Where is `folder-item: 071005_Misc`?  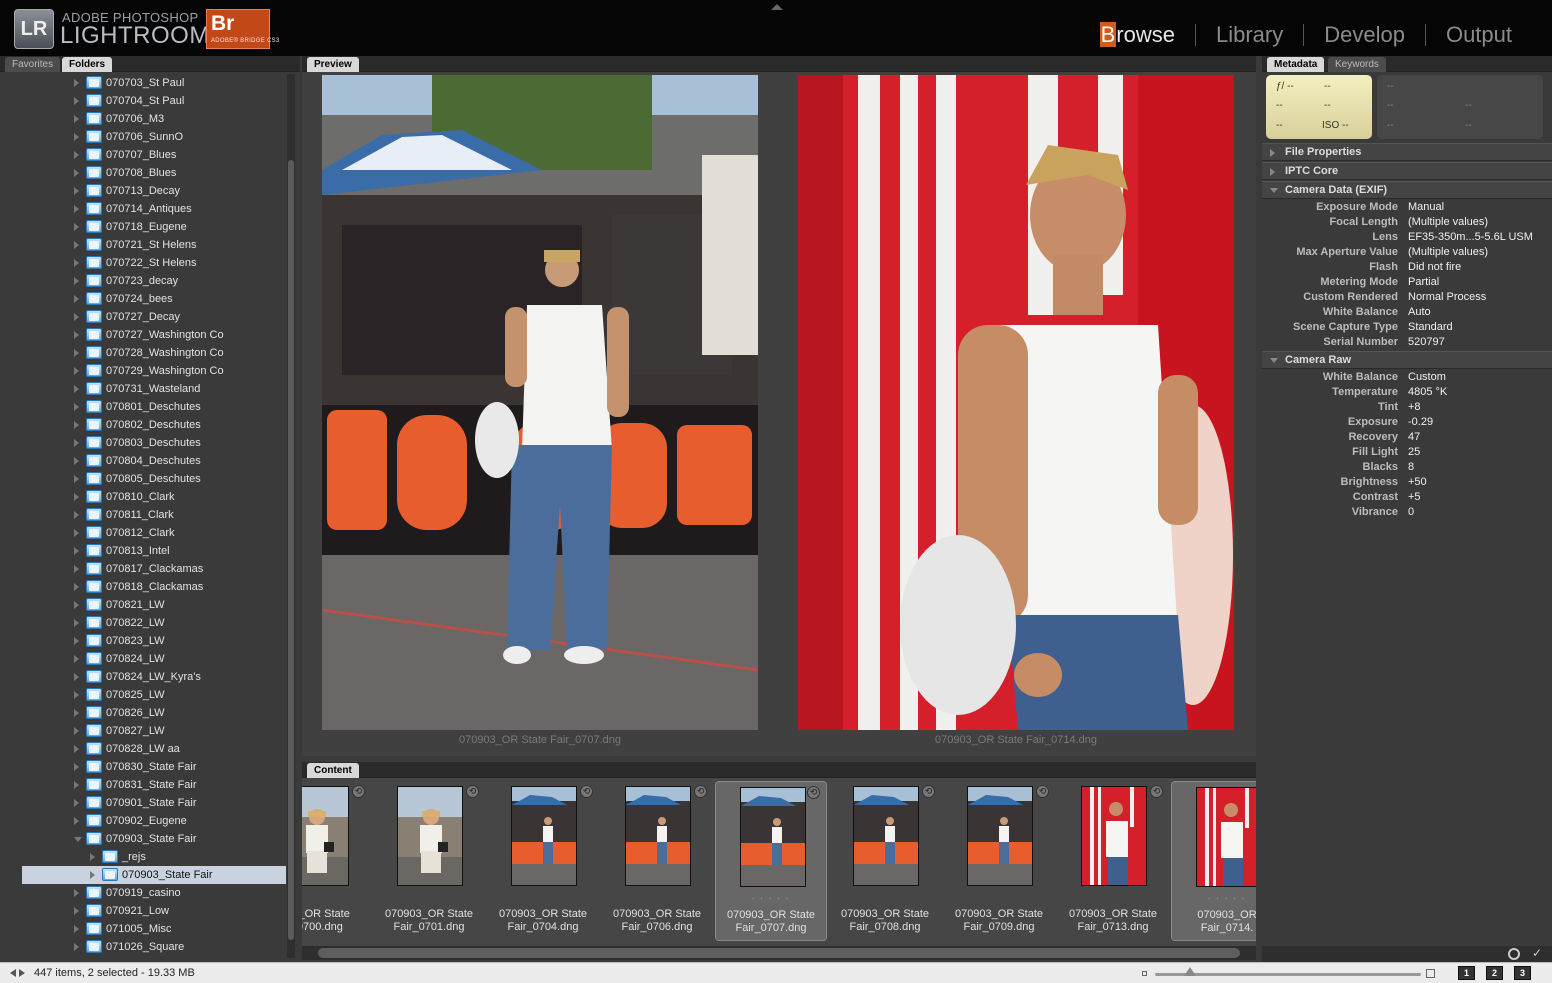
folder-item: 071005_Misc is located at coordinates (143, 929).